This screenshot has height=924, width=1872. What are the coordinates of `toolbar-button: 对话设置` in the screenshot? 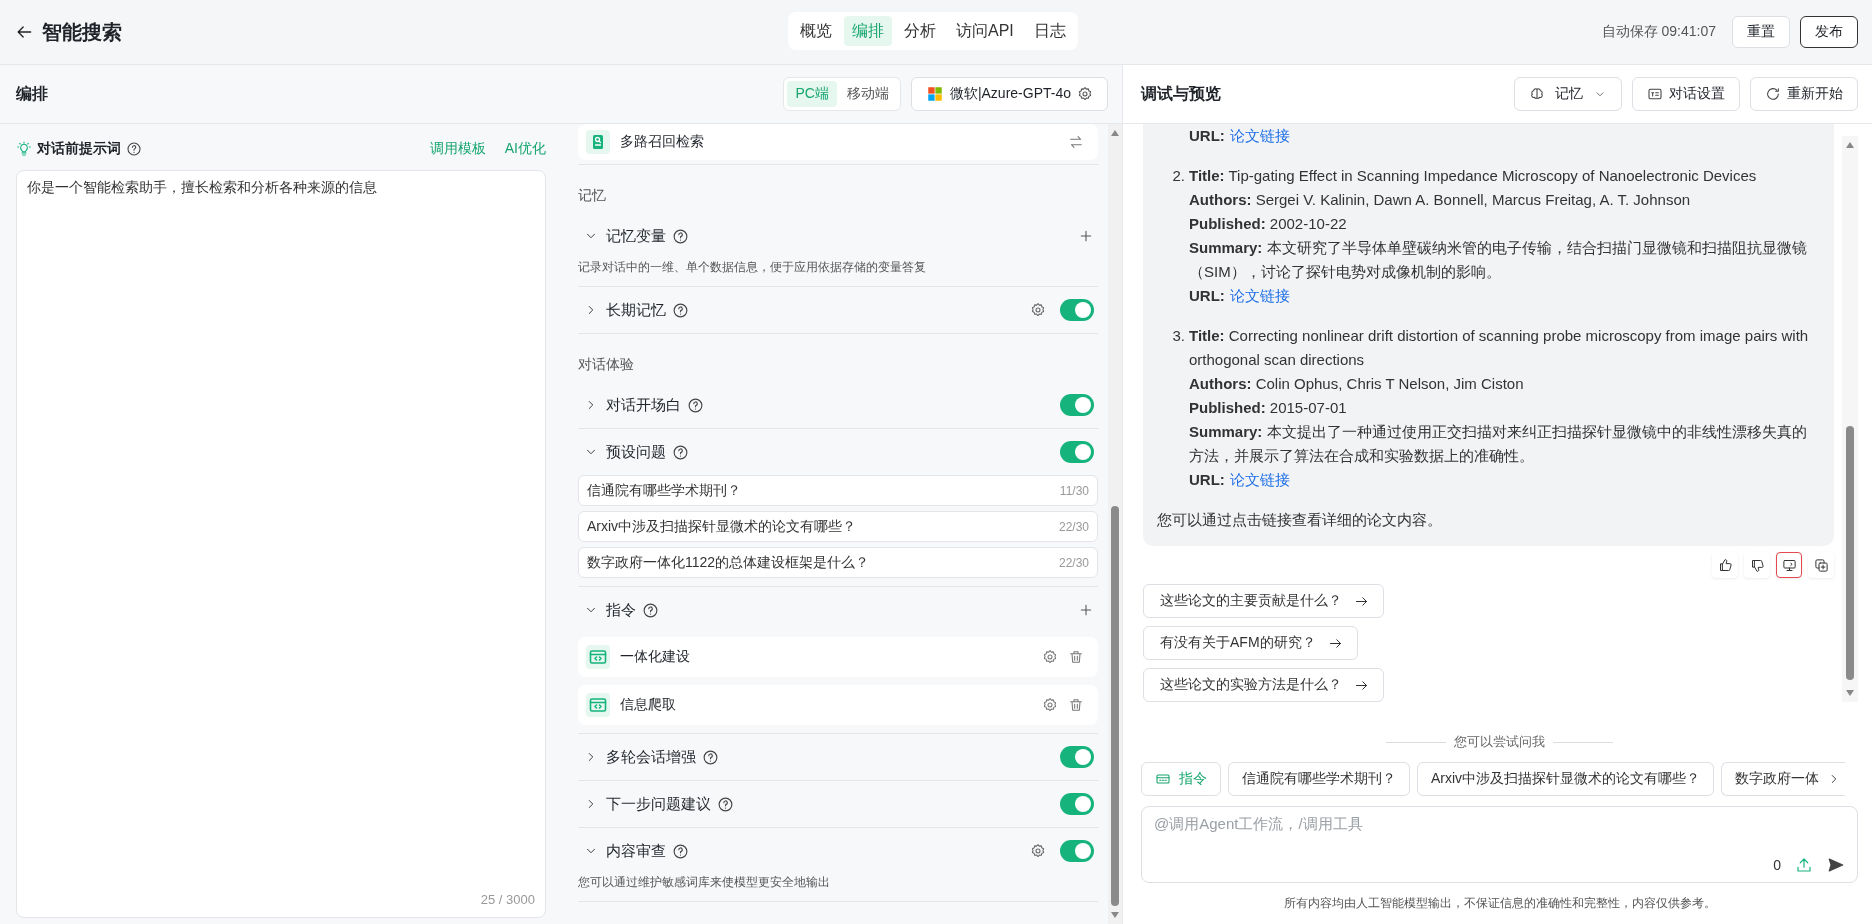 It's located at (1686, 94).